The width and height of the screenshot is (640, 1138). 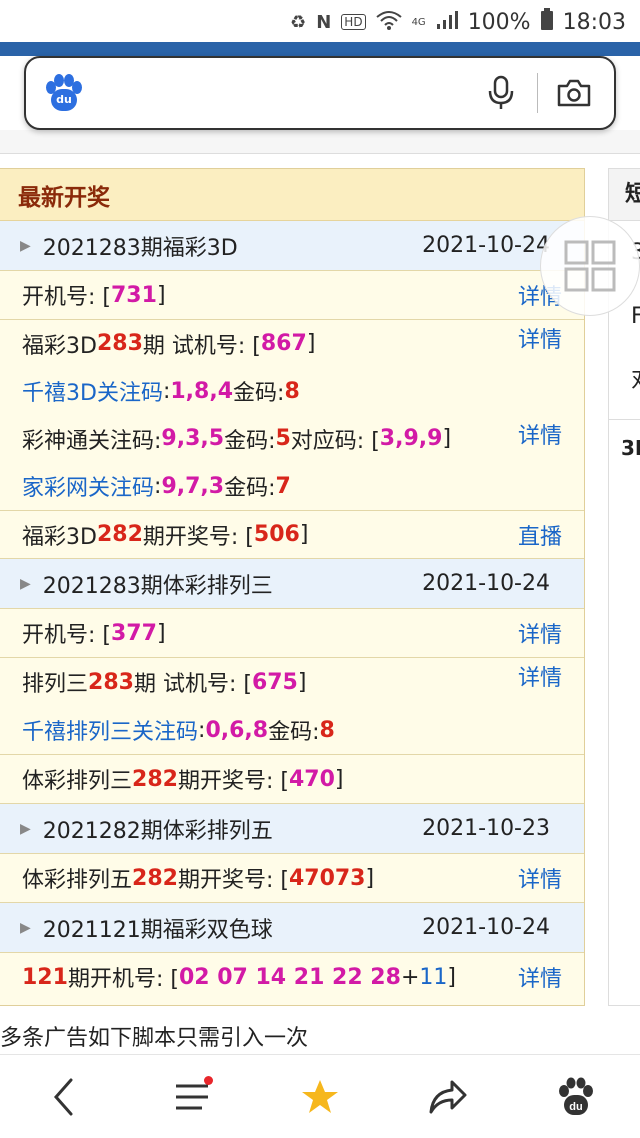 What do you see at coordinates (486, 828) in the screenshot?
I see `draw-date: 2021-10-23` at bounding box center [486, 828].